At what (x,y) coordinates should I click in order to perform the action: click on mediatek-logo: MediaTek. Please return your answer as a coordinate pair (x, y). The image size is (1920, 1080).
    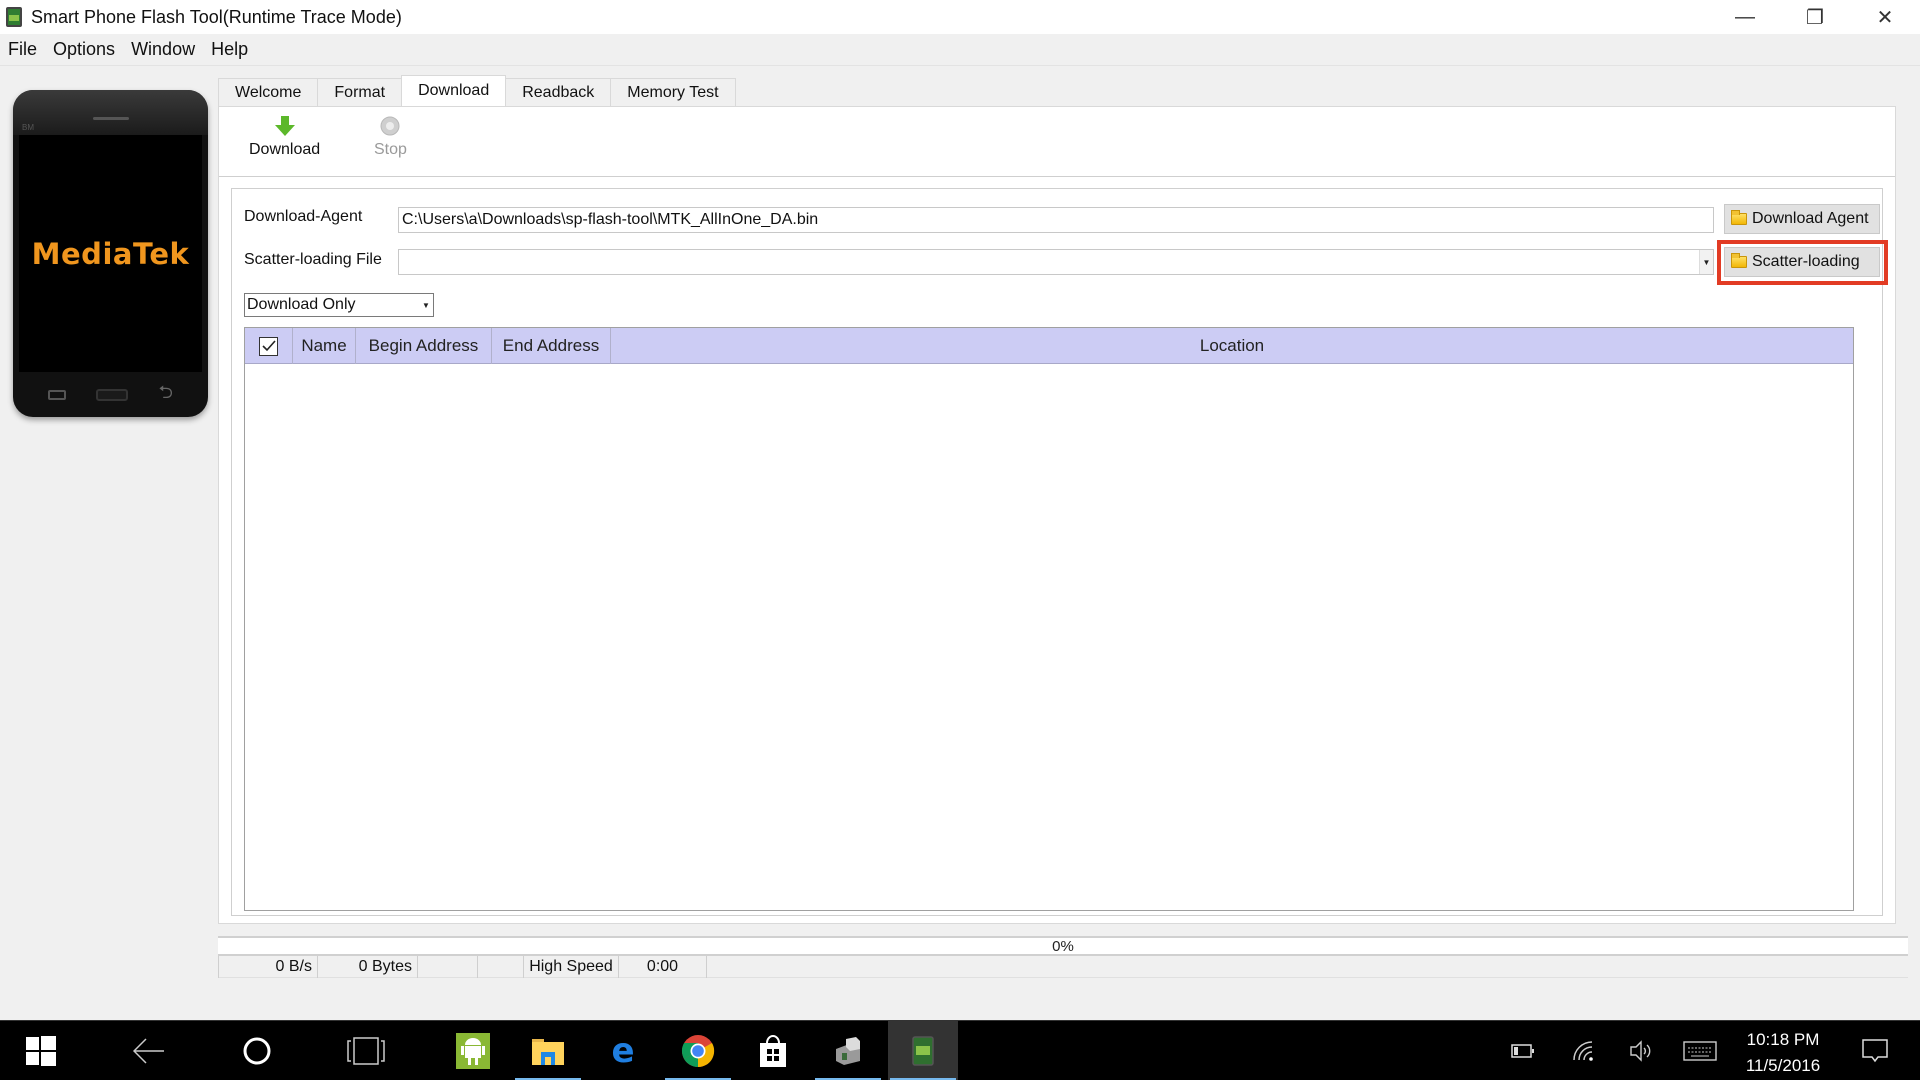
    Looking at the image, I should click on (110, 253).